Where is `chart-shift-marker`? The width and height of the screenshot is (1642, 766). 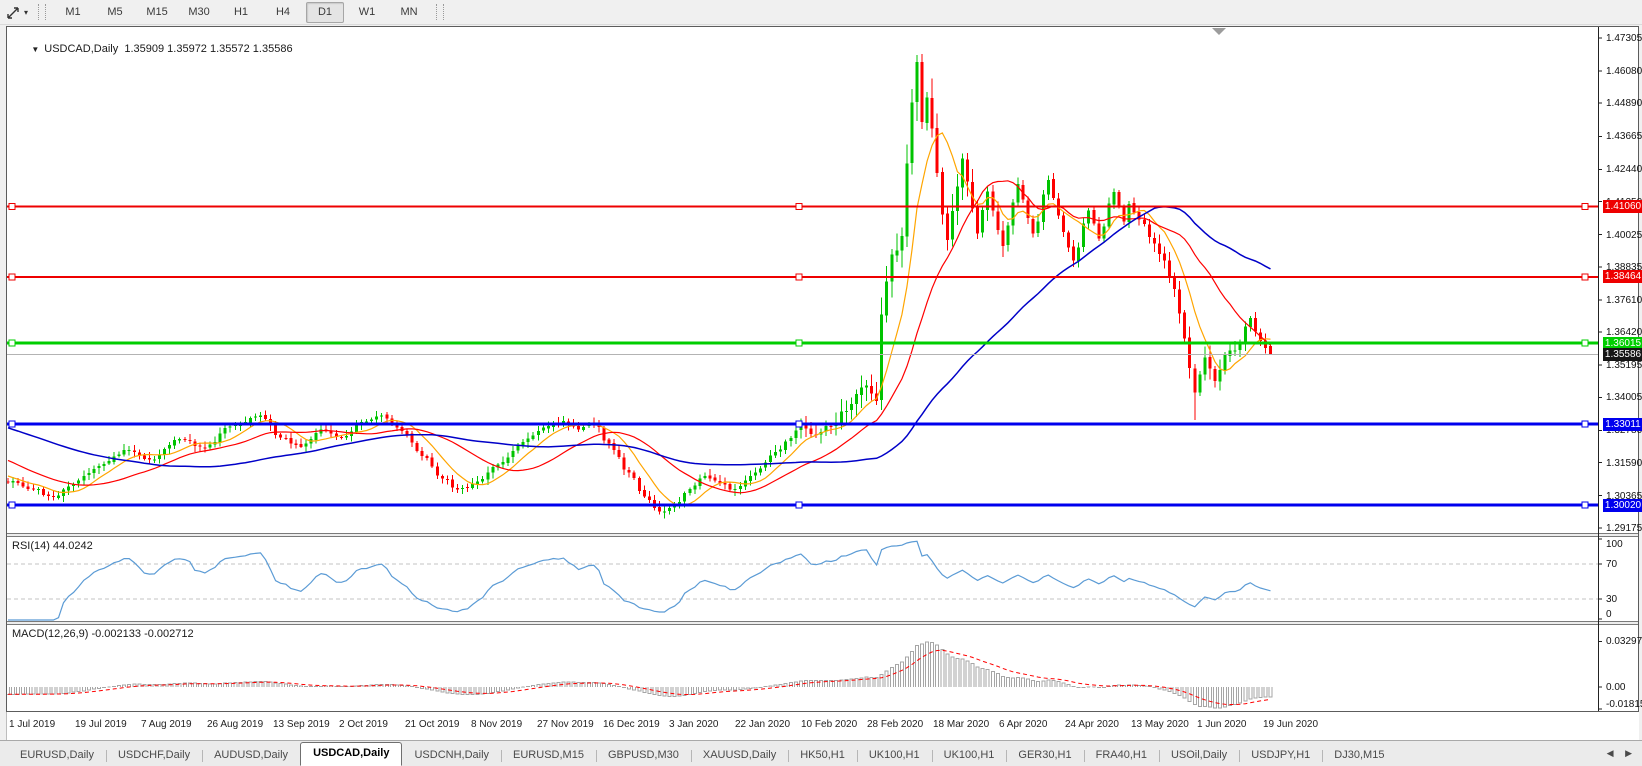 chart-shift-marker is located at coordinates (1219, 31).